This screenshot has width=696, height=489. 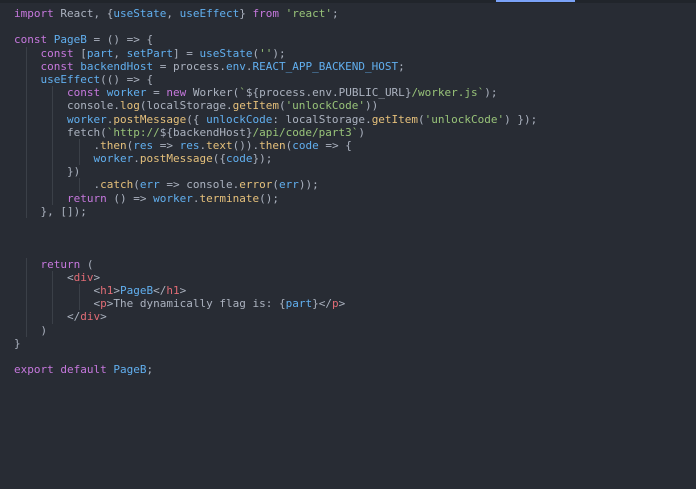 I want to click on code-line-text: ), so click(x=31, y=330).